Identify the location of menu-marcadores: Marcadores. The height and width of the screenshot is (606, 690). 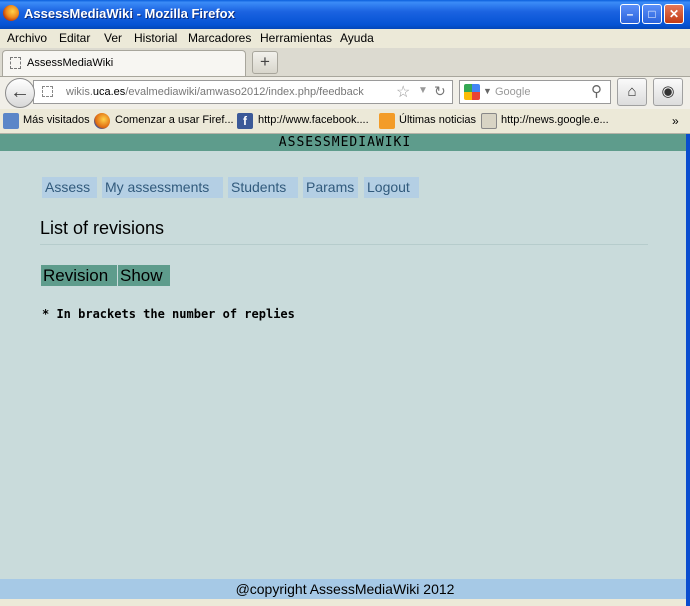
(219, 38).